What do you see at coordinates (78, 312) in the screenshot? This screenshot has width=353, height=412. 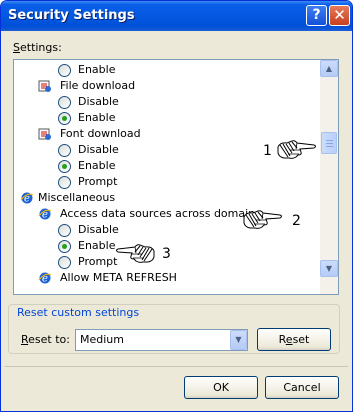 I see `reset-group-title: Reset custom settings` at bounding box center [78, 312].